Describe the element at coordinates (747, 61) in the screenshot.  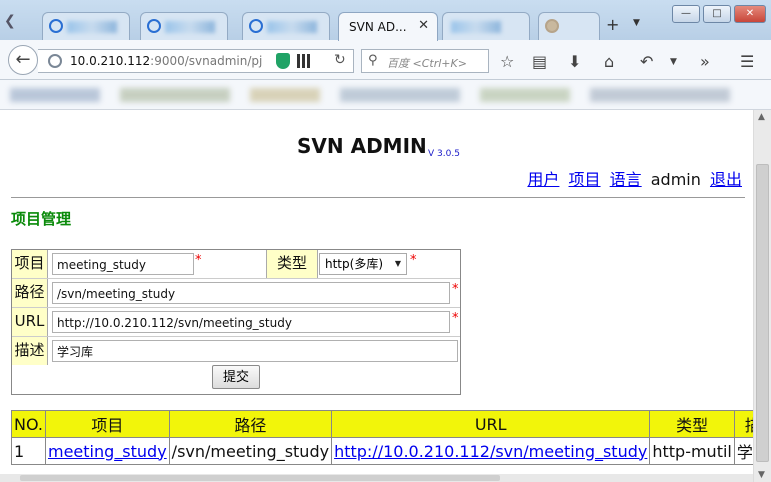
I see `hamburger-menu-icon: ☰` at that location.